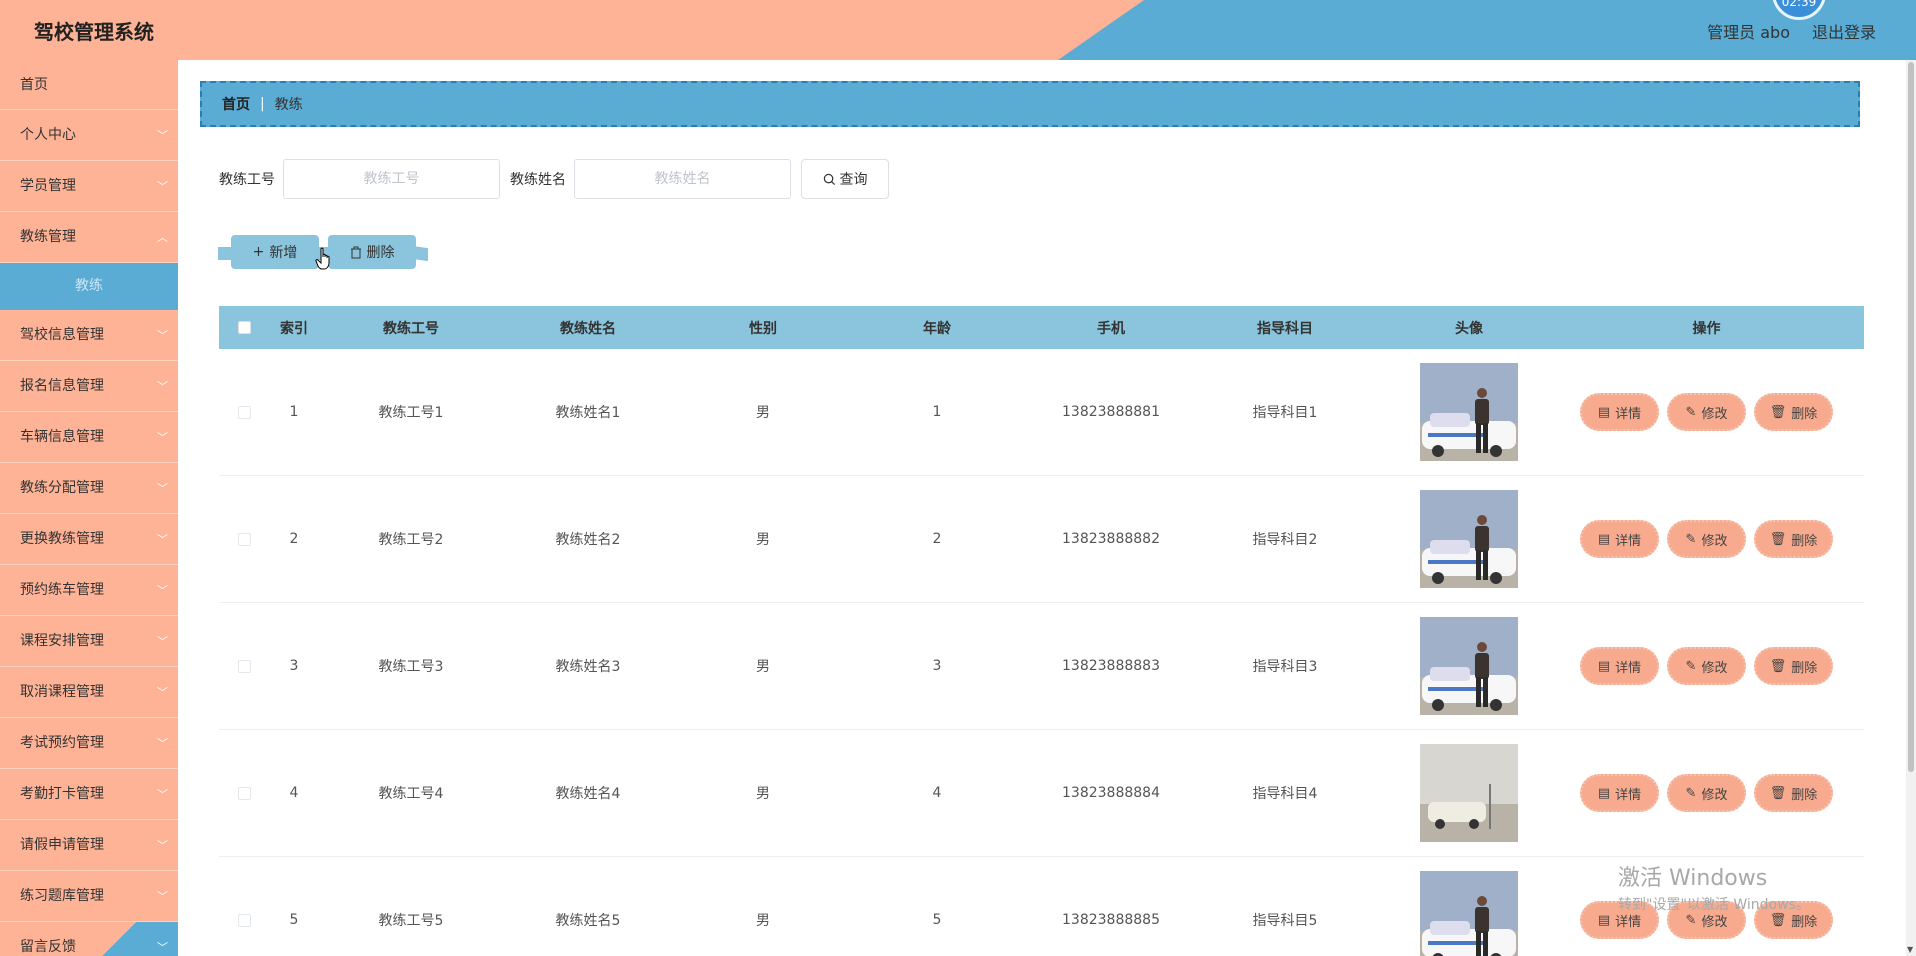 The width and height of the screenshot is (1916, 956). Describe the element at coordinates (420, 253) in the screenshot. I see `ribbon-tail-right` at that location.